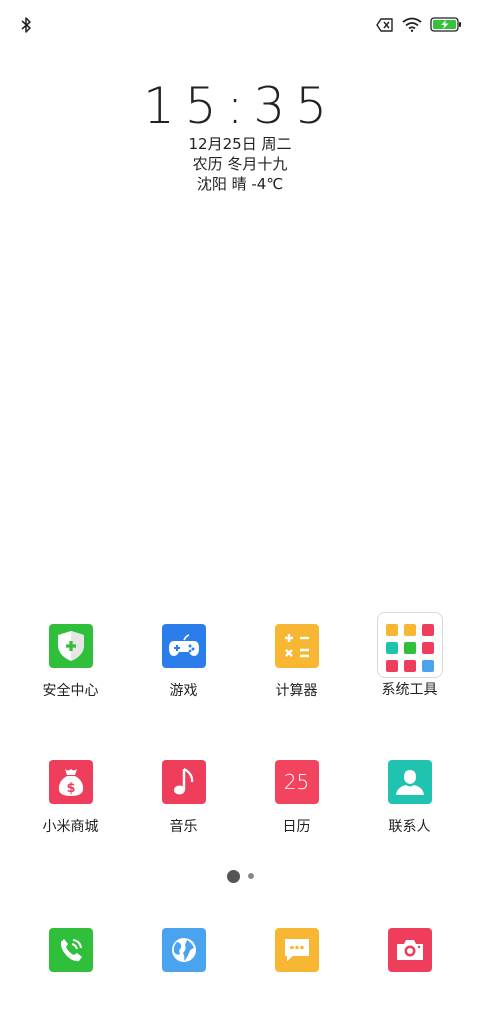  I want to click on app-calculator: 计算器, so click(296, 656).